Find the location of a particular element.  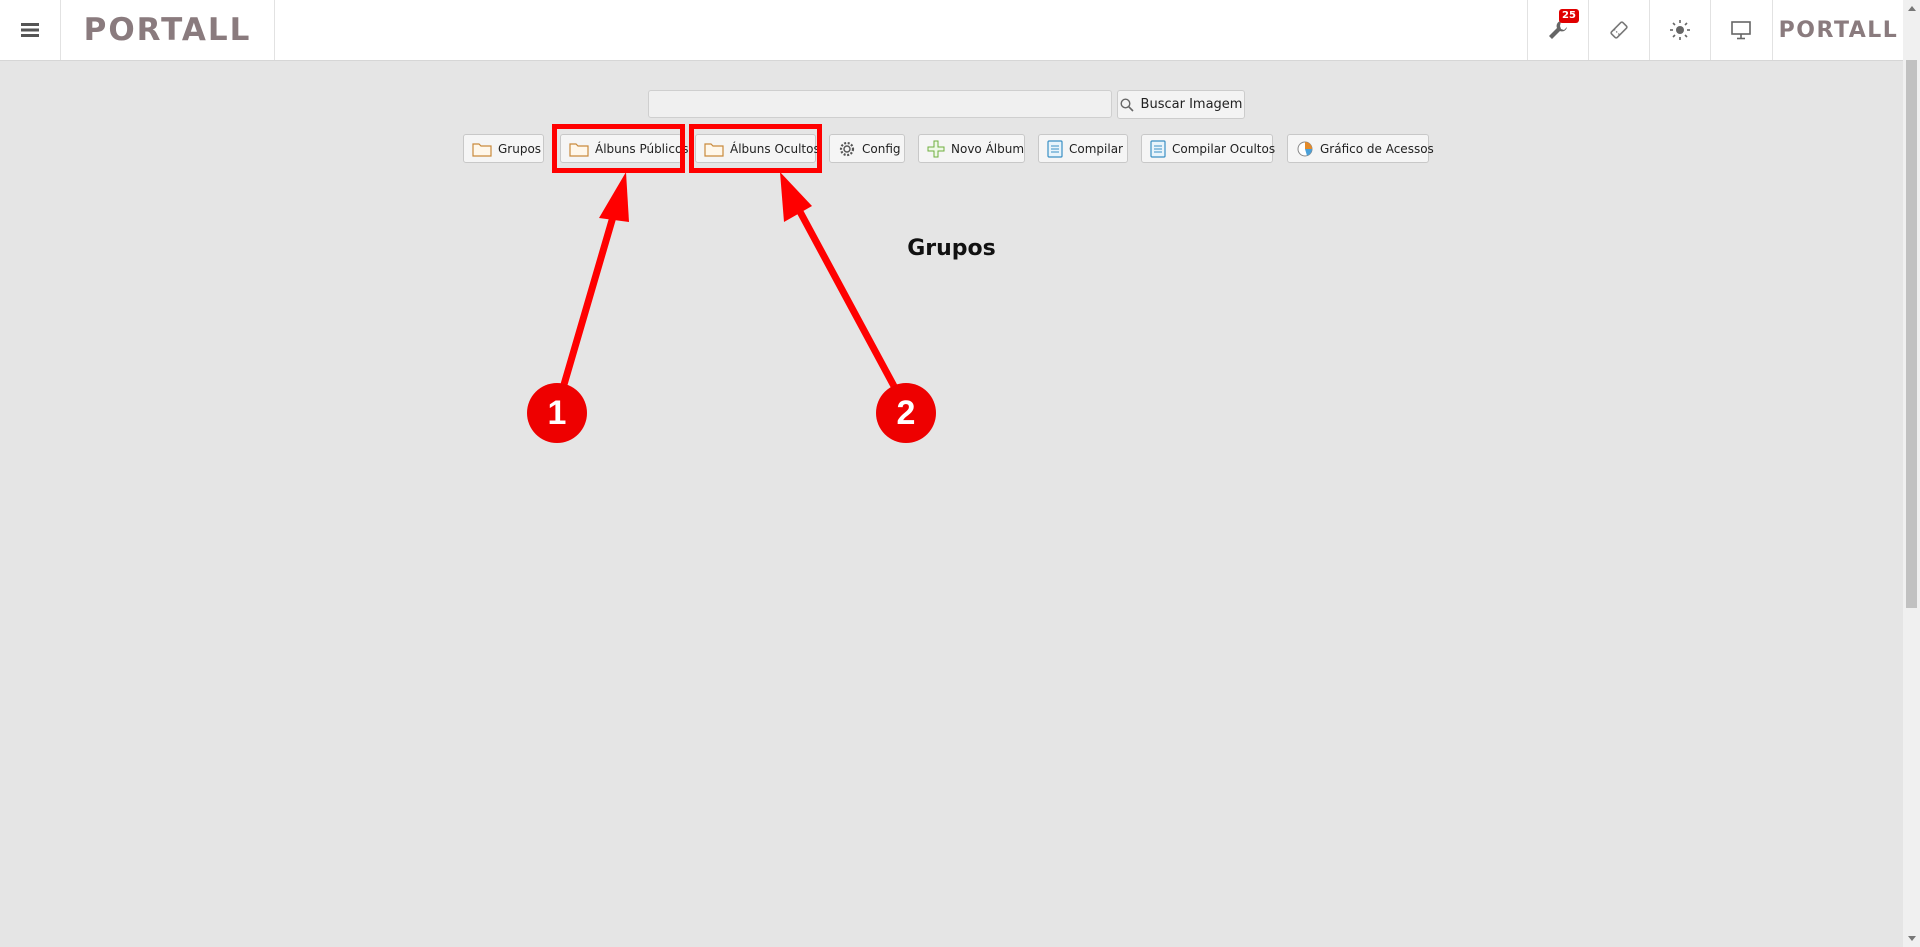

grupos-button: Grupos is located at coordinates (503, 148).